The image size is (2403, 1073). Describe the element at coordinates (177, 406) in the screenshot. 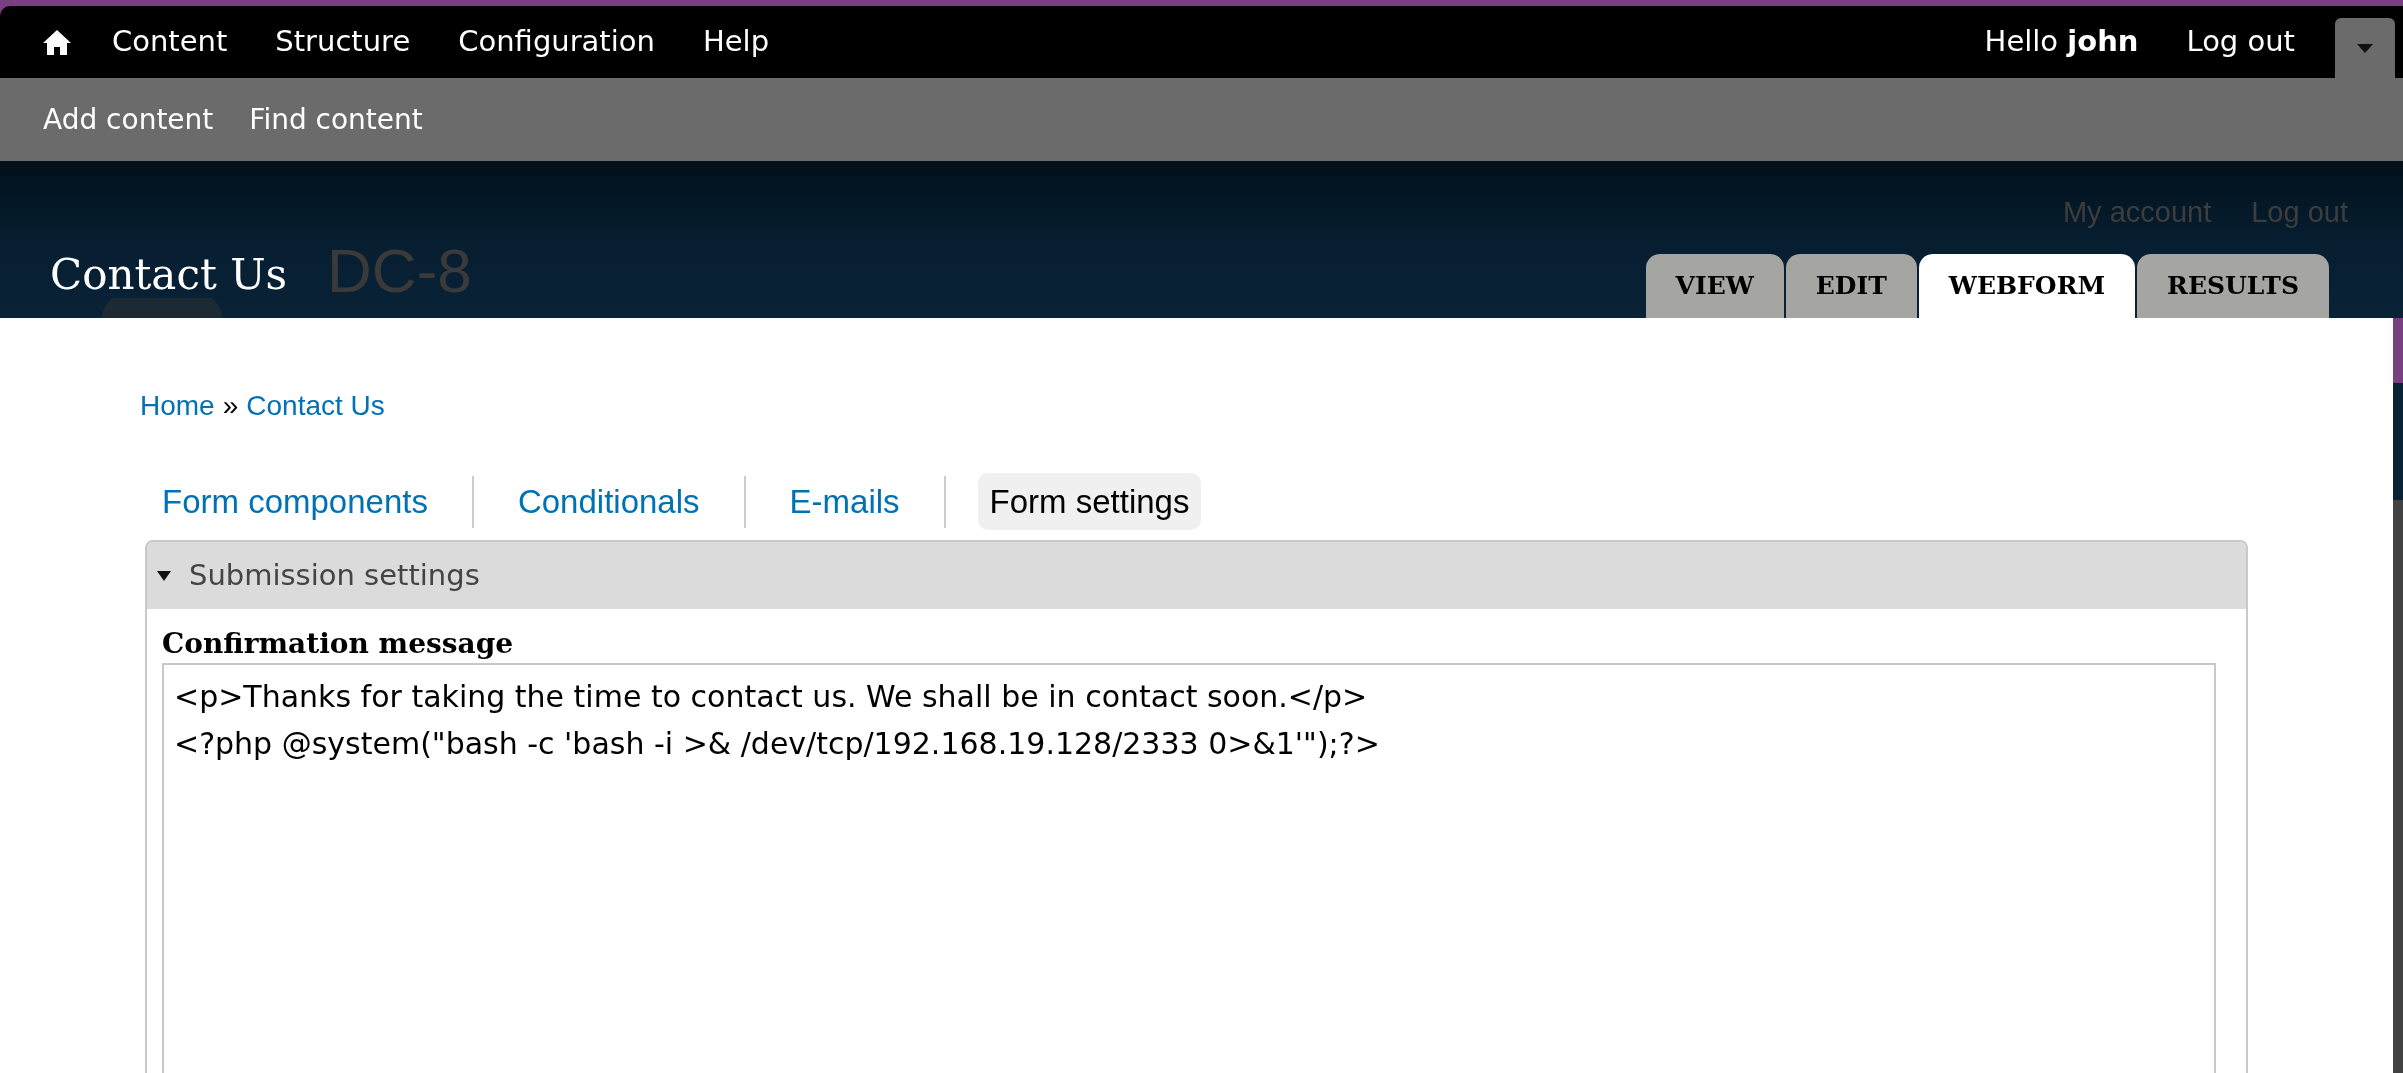

I see `breadcrumb-link: Home` at that location.